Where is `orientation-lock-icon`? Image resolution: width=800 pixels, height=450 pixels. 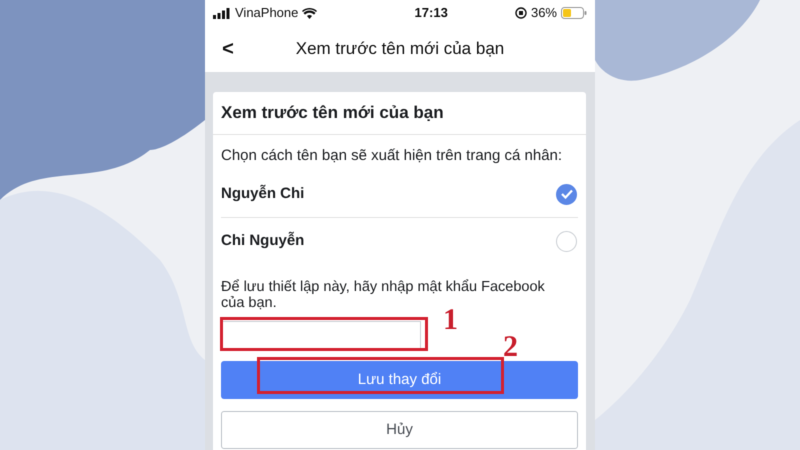
orientation-lock-icon is located at coordinates (520, 13).